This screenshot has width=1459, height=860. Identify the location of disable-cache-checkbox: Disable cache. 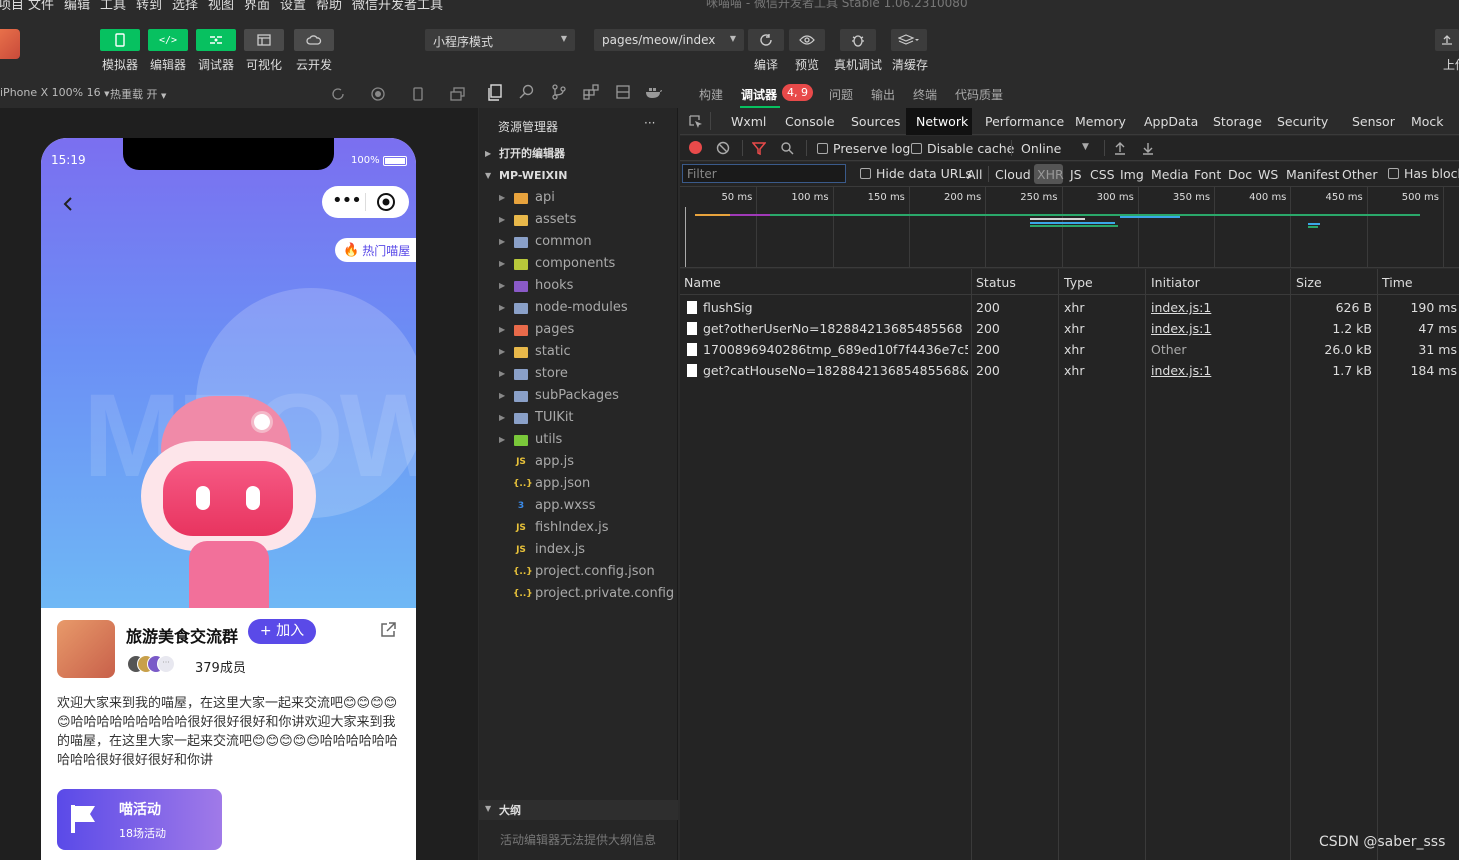
(962, 148).